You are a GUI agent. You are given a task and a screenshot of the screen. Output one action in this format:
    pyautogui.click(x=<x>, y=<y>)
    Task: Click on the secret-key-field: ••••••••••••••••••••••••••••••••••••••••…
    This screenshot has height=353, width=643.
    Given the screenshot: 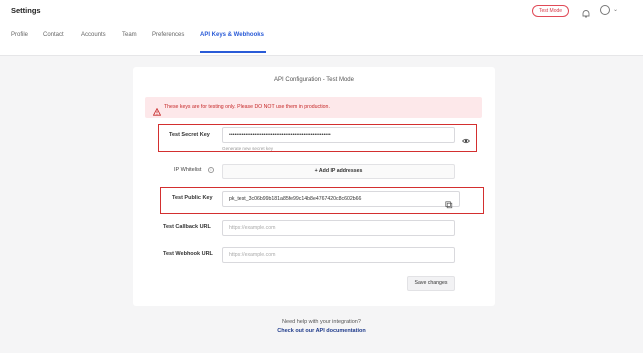 What is the action you would take?
    pyautogui.click(x=338, y=135)
    